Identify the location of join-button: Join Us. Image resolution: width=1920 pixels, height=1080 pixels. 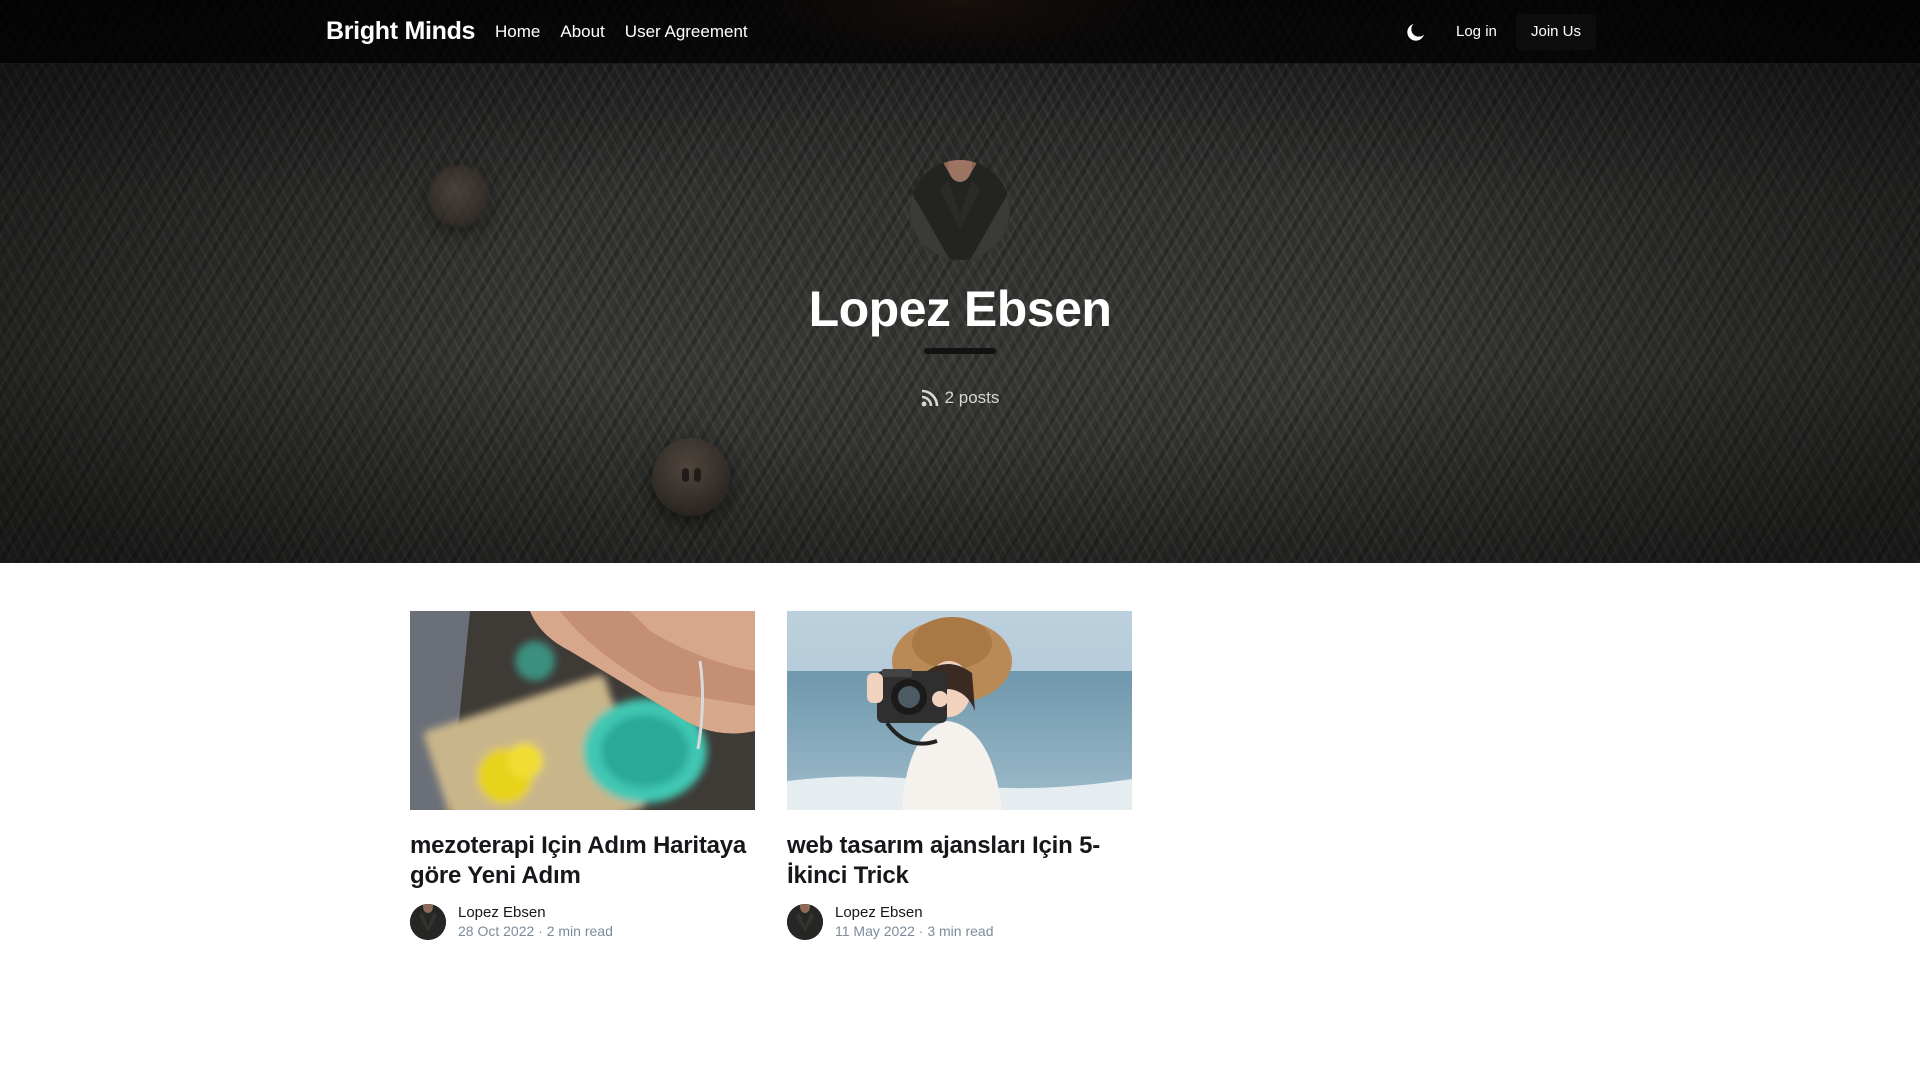
(1556, 32).